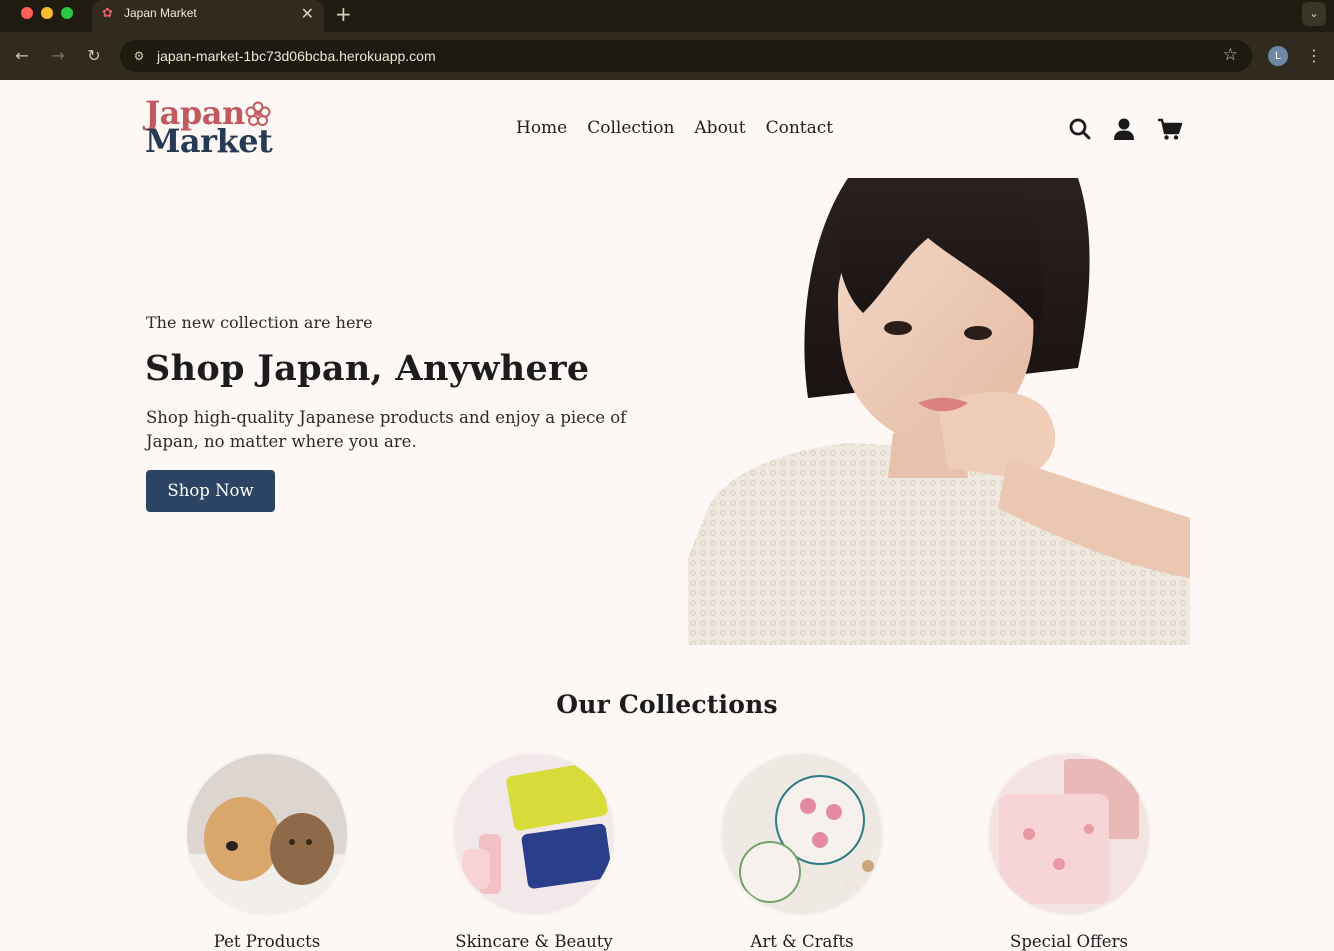 The width and height of the screenshot is (1334, 951). Describe the element at coordinates (1170, 129) in the screenshot. I see `cart-icon` at that location.